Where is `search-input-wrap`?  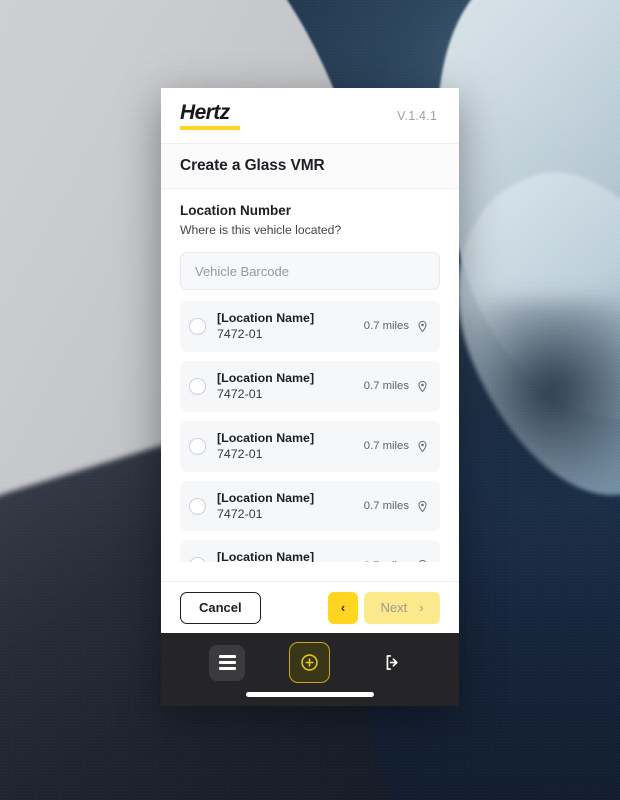 search-input-wrap is located at coordinates (310, 267).